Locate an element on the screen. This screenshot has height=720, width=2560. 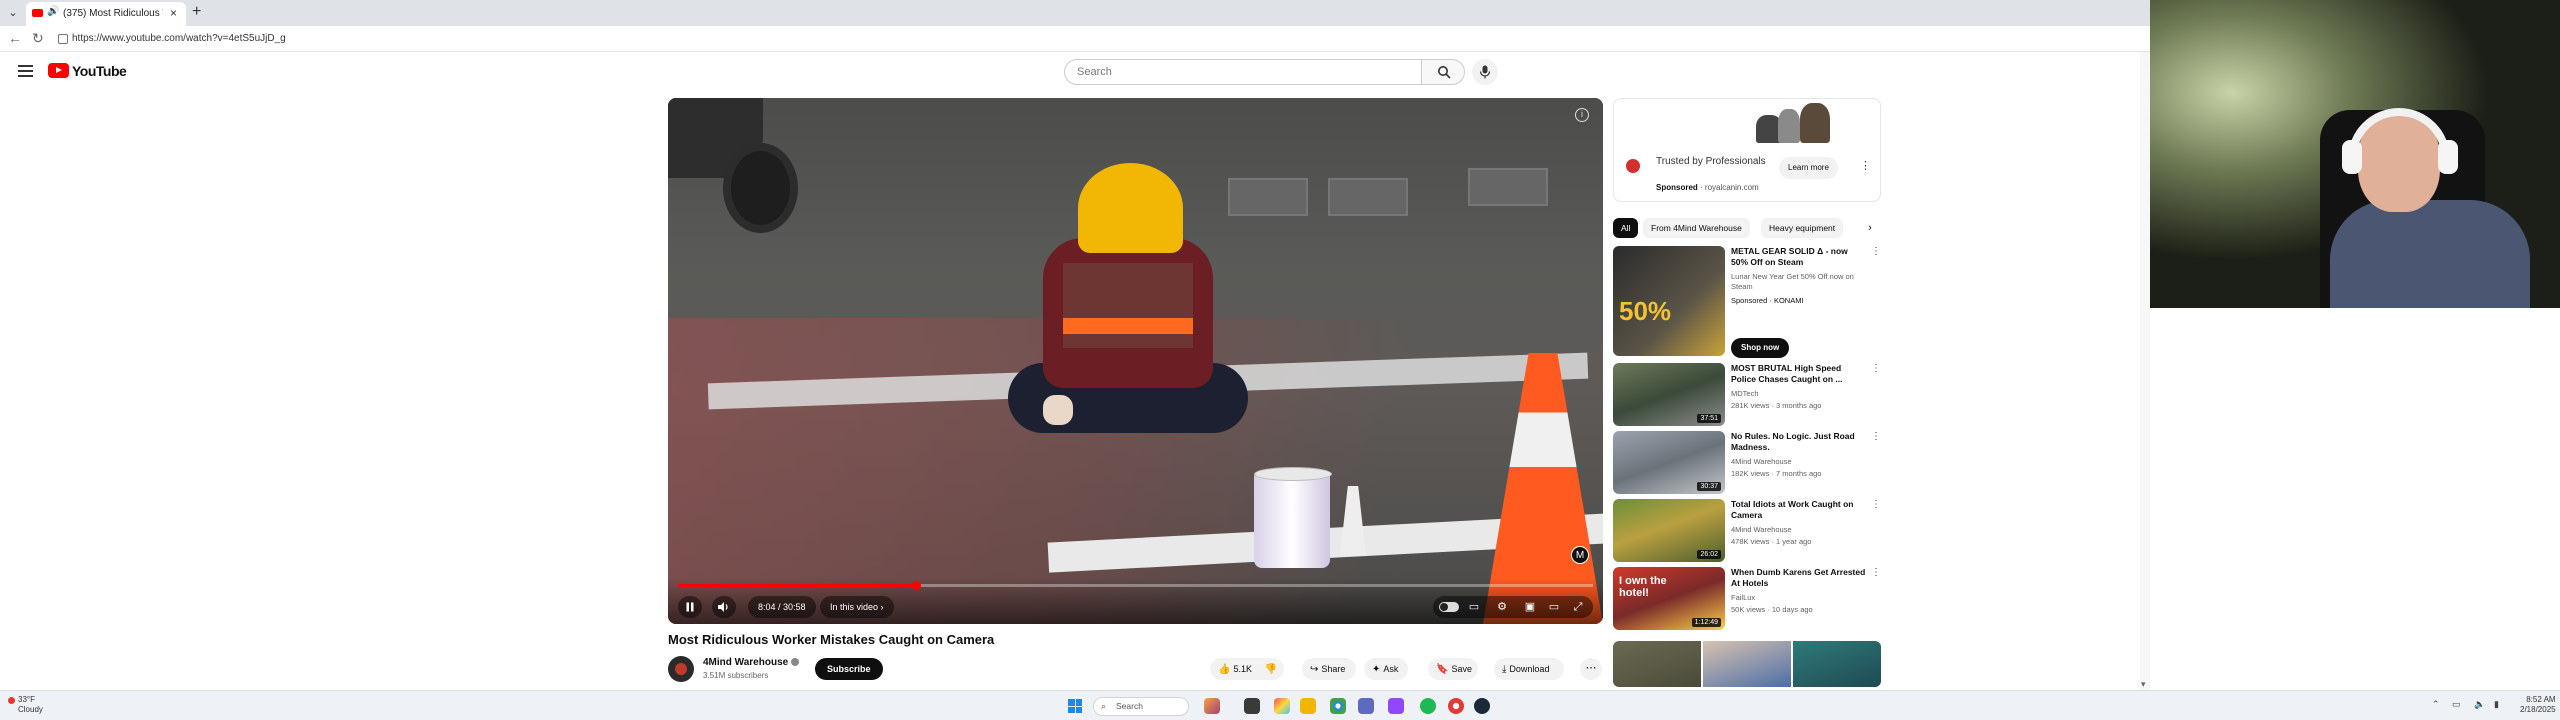
recommendation-meta: 478K views · 1 year ago is located at coordinates (1771, 541).